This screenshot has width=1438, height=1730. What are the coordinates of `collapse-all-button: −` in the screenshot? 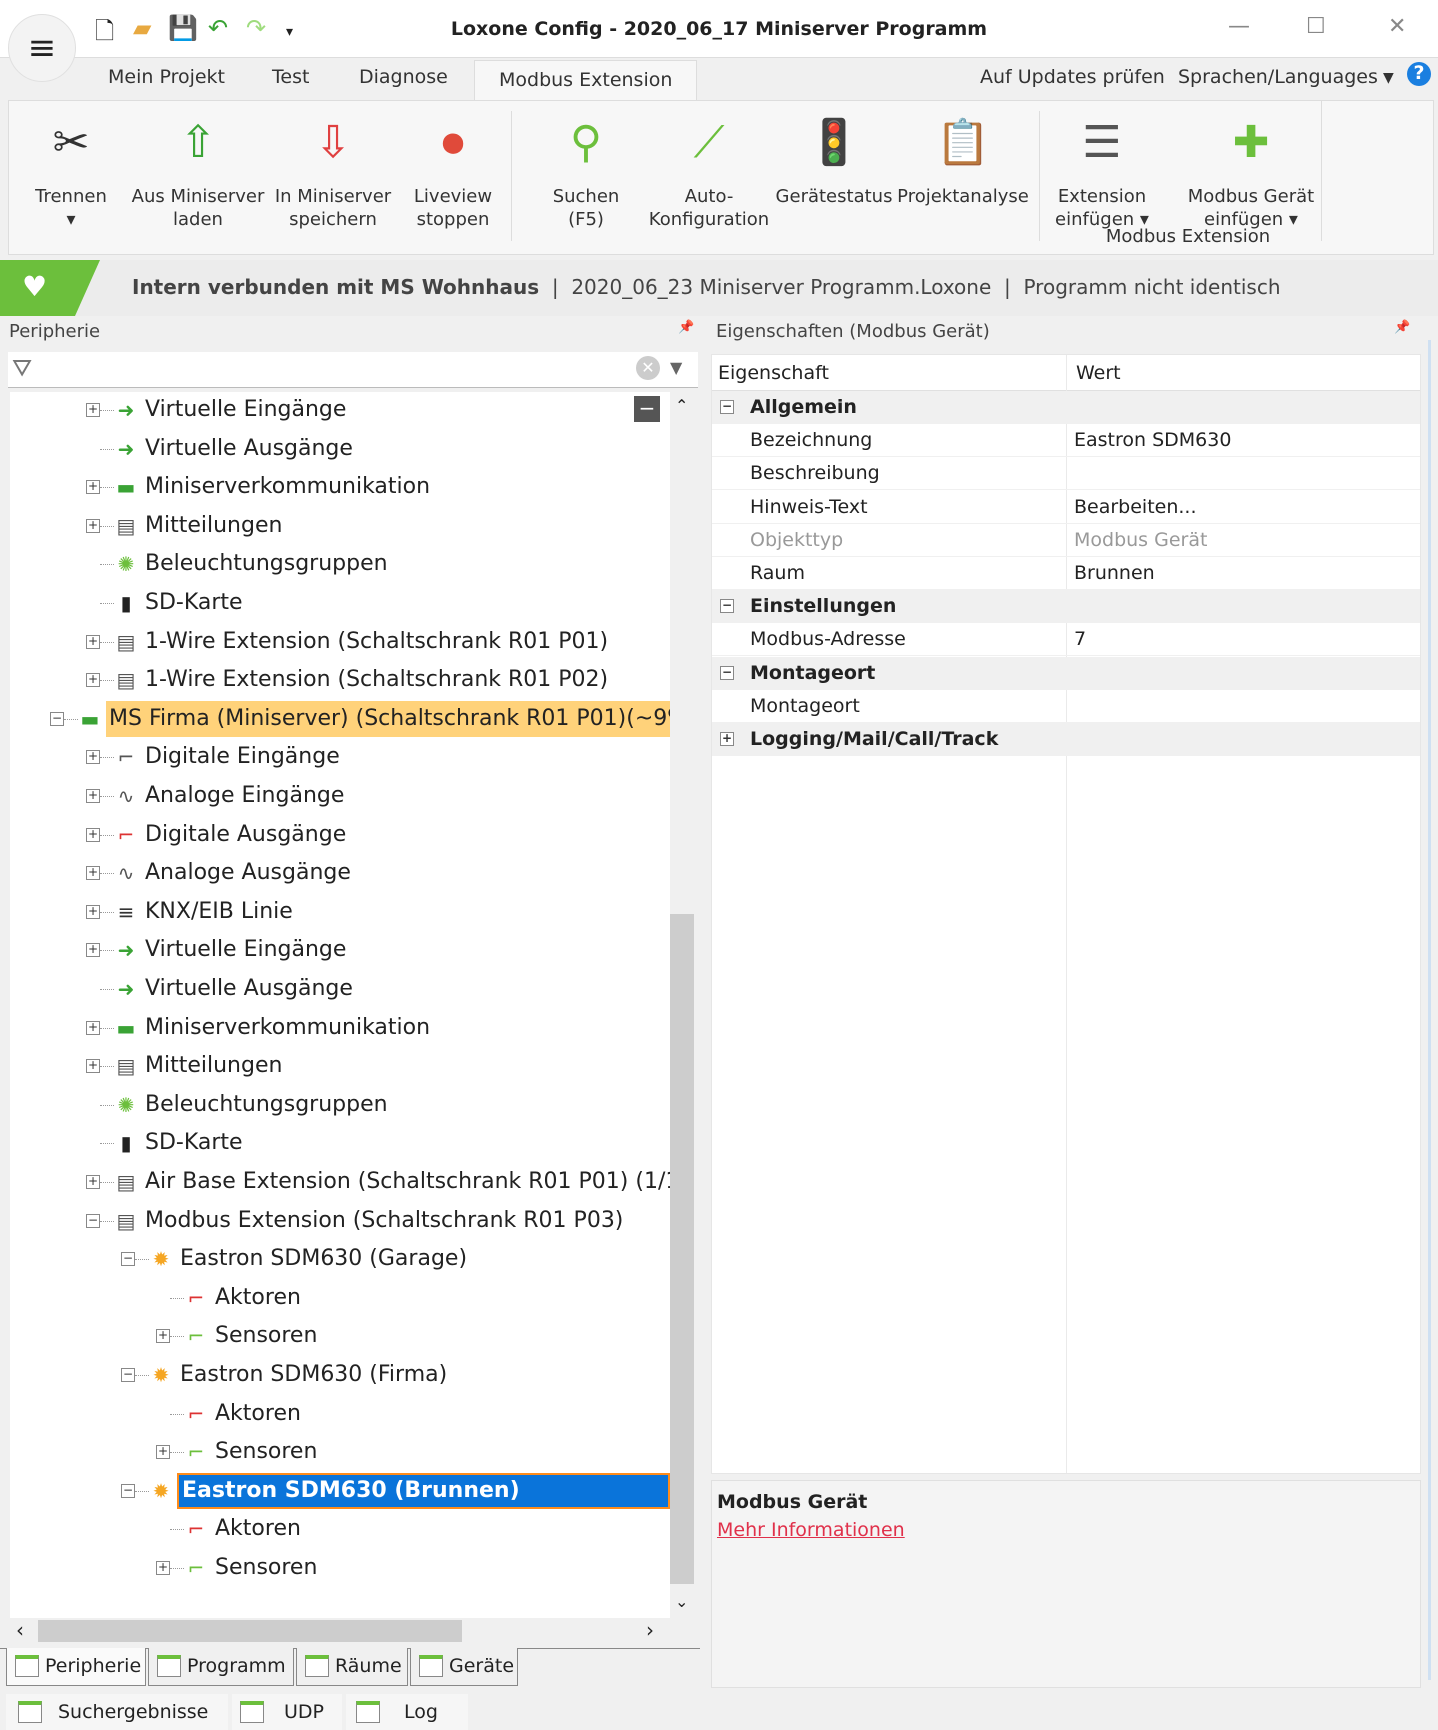 It's located at (647, 409).